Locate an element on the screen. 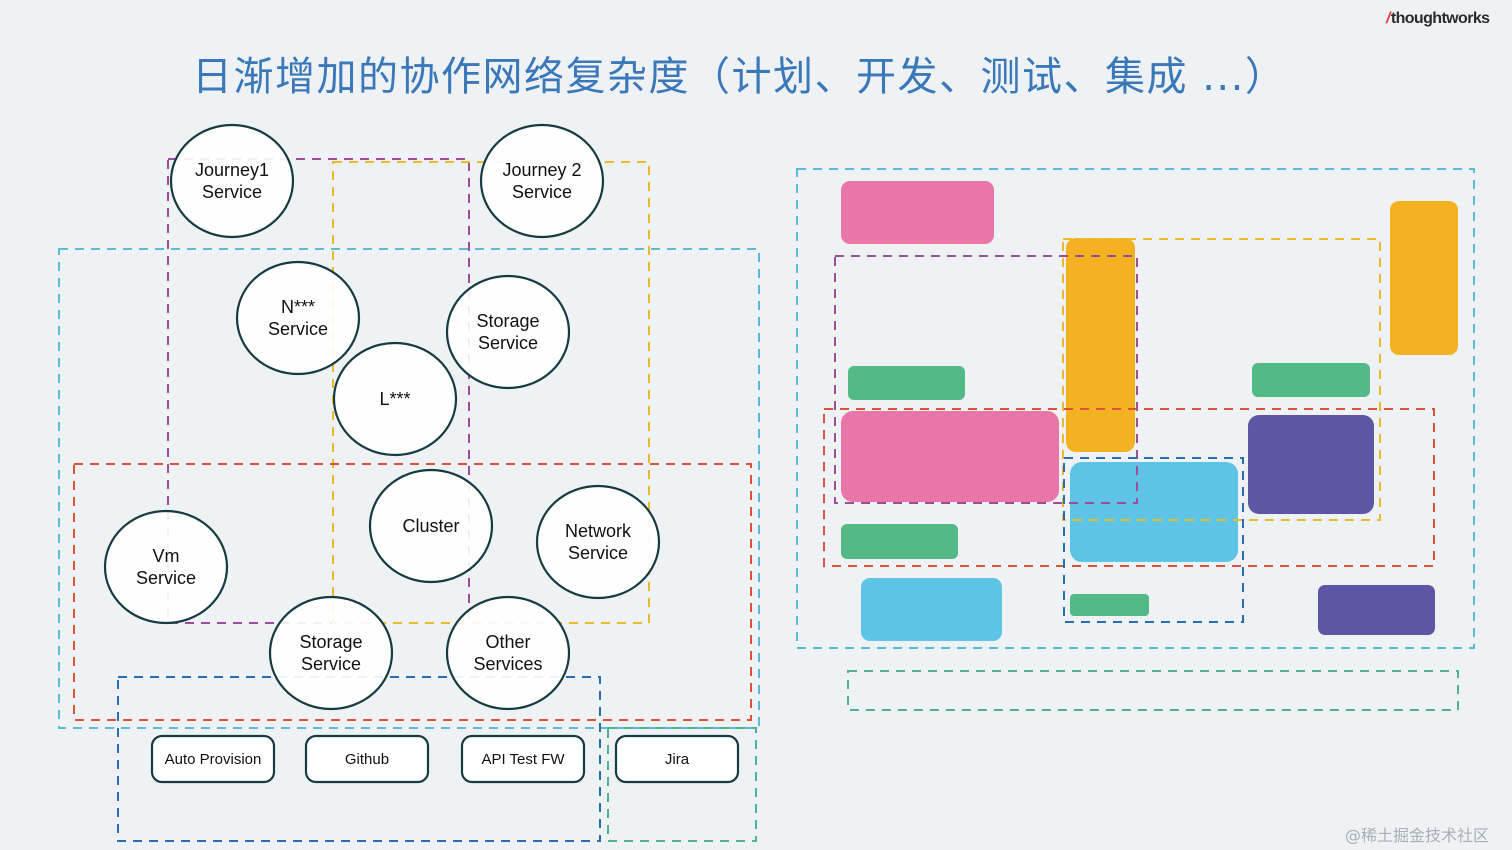  service-node-network: NetworkService is located at coordinates (598, 542).